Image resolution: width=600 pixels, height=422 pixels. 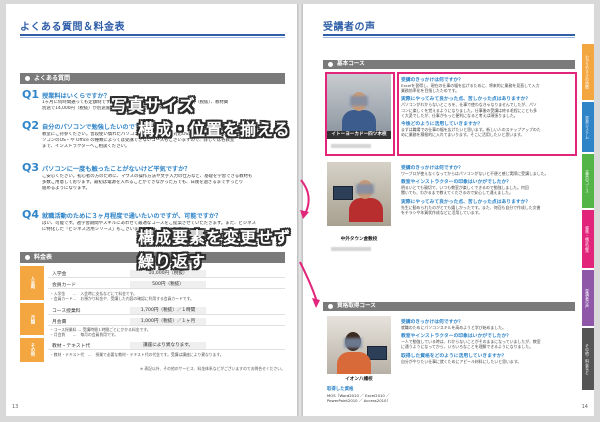 What do you see at coordinates (584, 407) in the screenshot?
I see `page-number-right: 14` at bounding box center [584, 407].